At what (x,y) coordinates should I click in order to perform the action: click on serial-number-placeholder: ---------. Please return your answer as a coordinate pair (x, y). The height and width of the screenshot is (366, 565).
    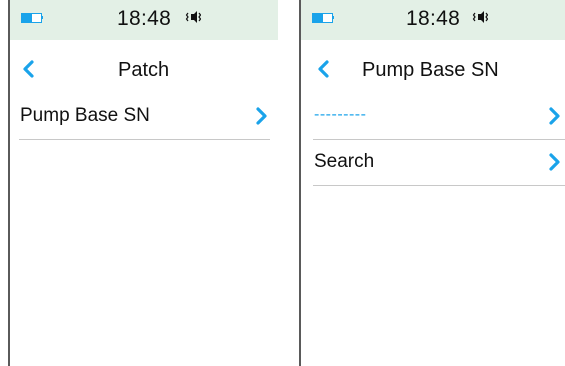
    Looking at the image, I should click on (340, 114).